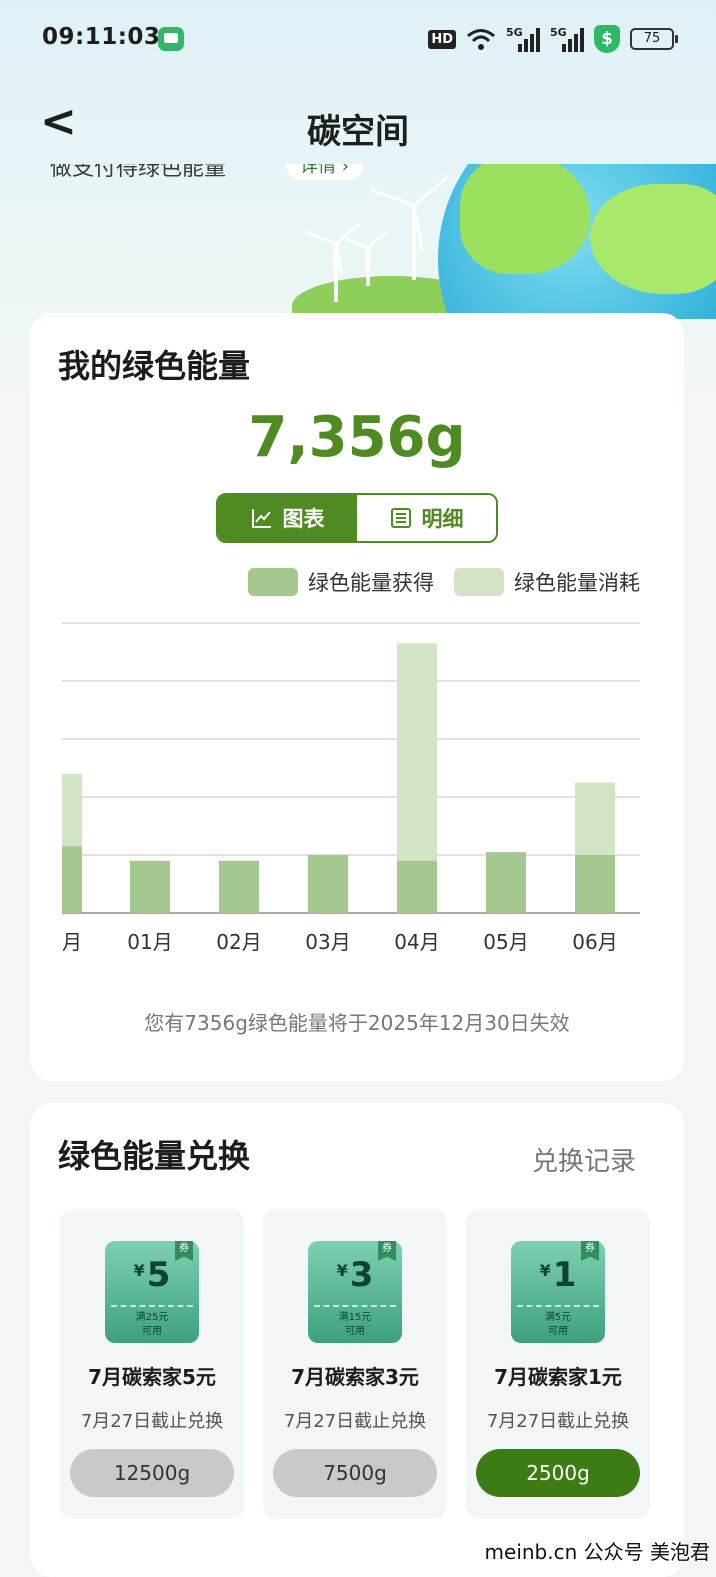 The image size is (716, 1577). Describe the element at coordinates (597, 1552) in the screenshot. I see `watermark: meinb.cn 公众号 美泡君` at that location.